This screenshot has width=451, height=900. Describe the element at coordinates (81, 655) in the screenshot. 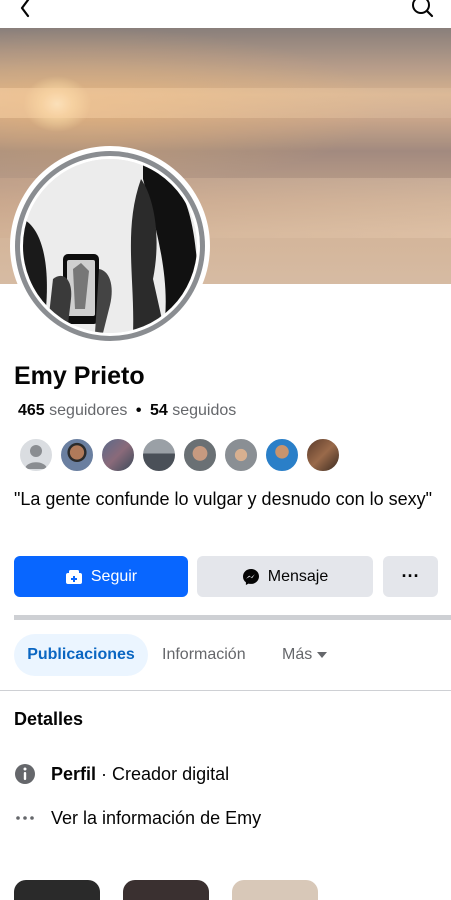

I see `tab-publicaciones: Publicaciones` at that location.